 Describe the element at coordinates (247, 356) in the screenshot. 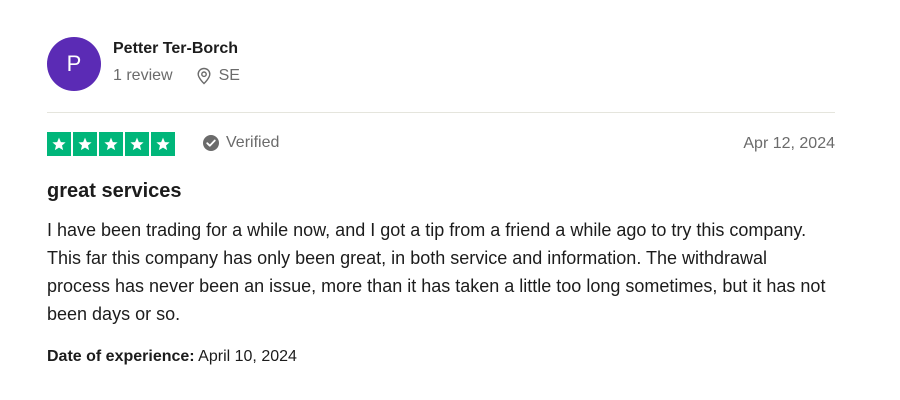

I see `experience-date: April 10, 2024` at that location.